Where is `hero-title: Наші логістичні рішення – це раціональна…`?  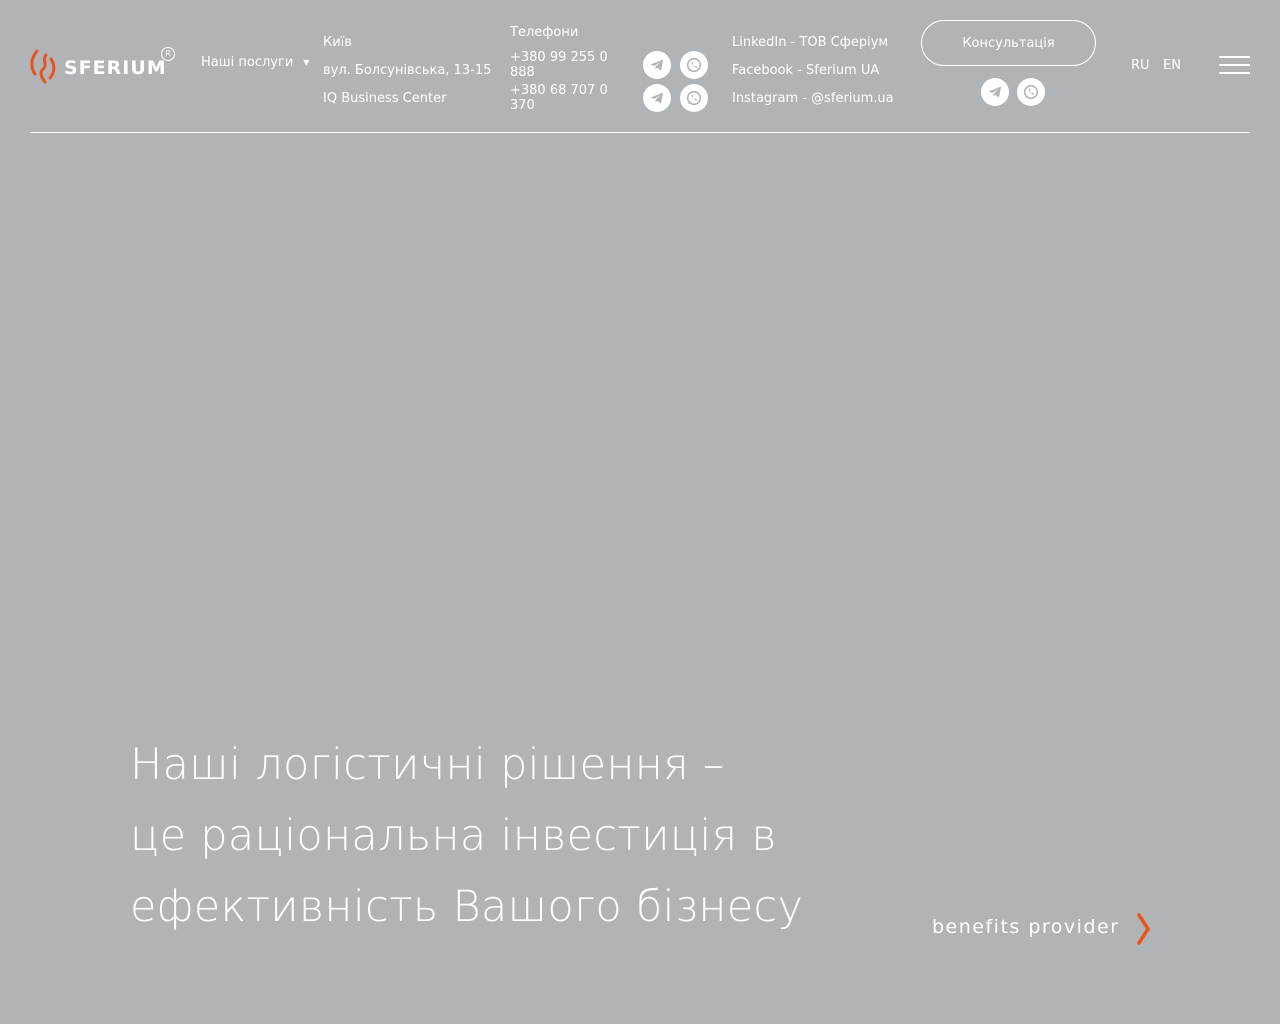
hero-title: Наші логістичні рішення – це раціональна… is located at coordinates (466, 836).